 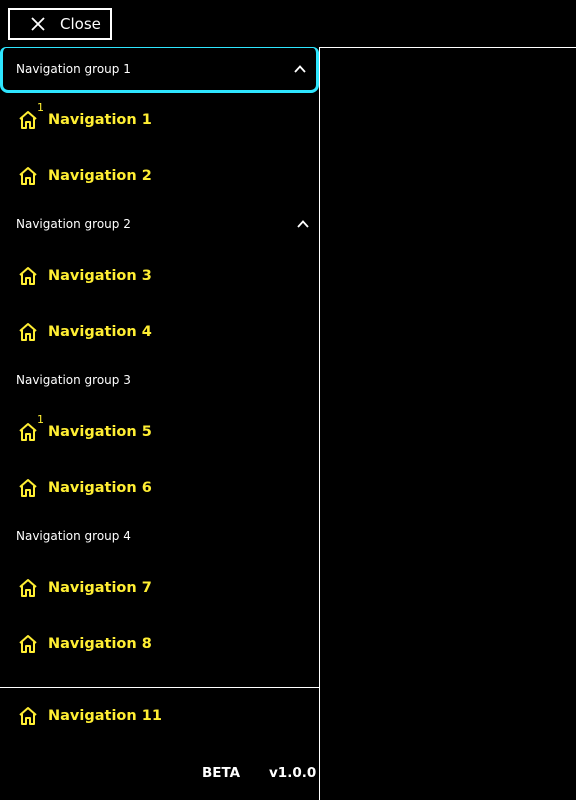 What do you see at coordinates (100, 432) in the screenshot?
I see `nav-item-label: Navigation 5` at bounding box center [100, 432].